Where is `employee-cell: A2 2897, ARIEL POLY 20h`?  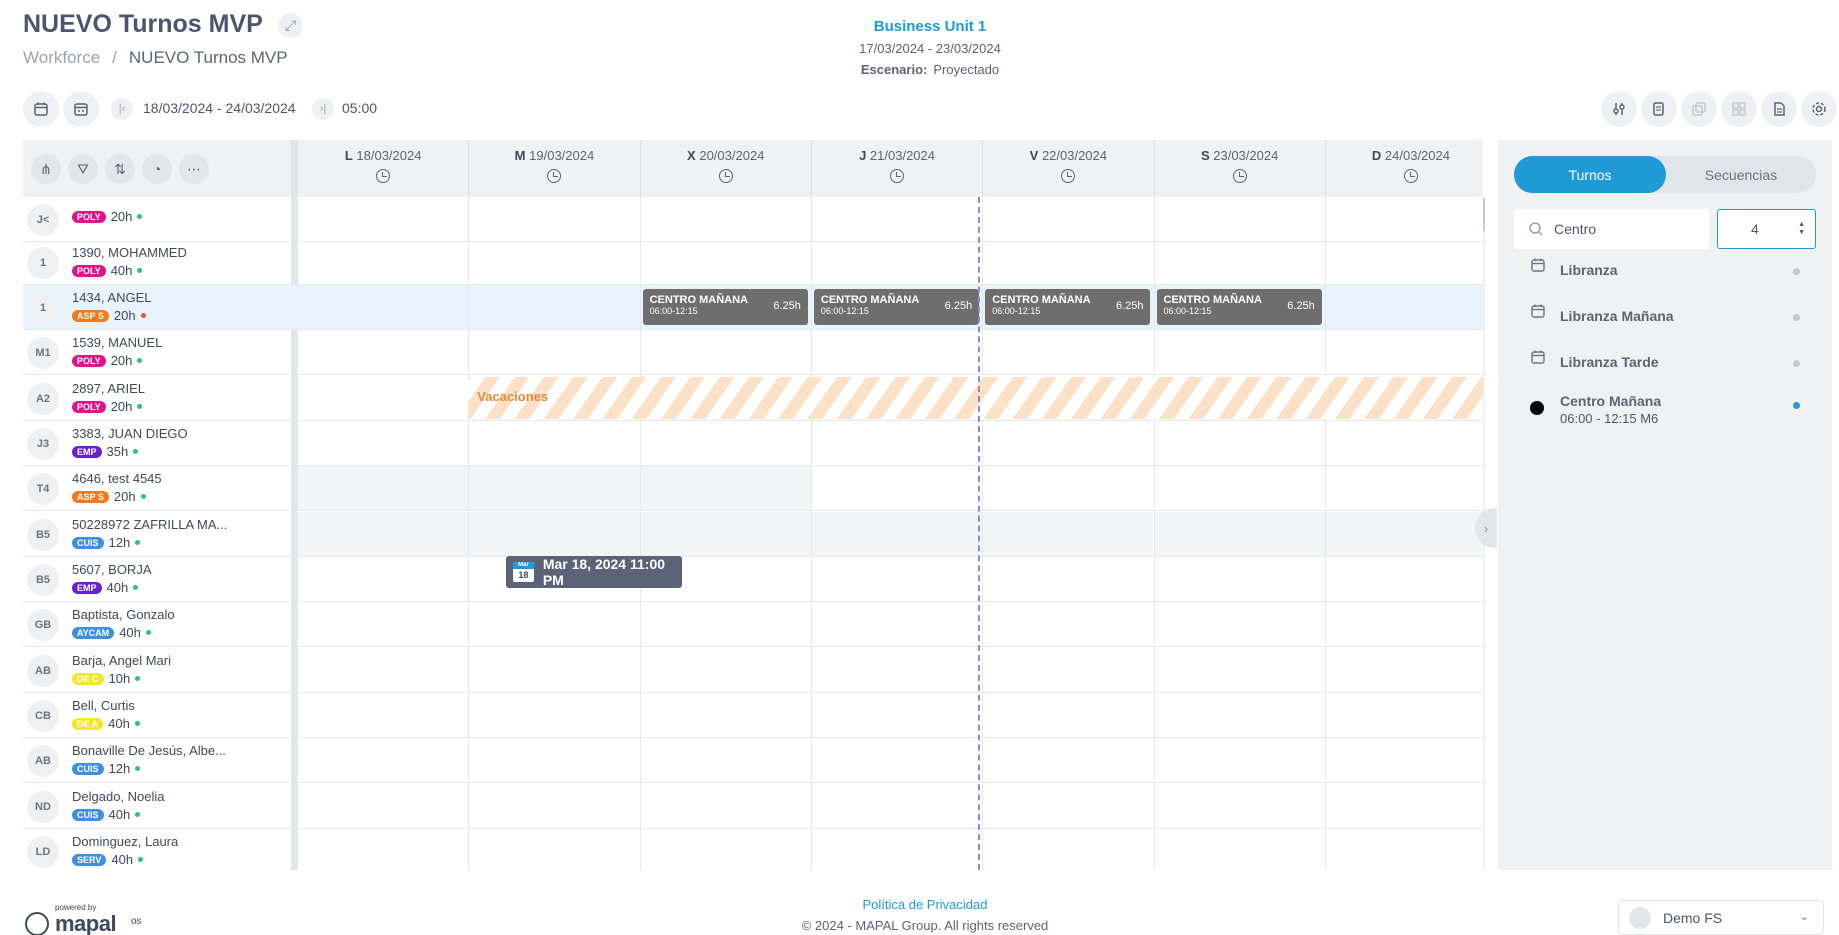
employee-cell: A2 2897, ARIEL POLY 20h is located at coordinates (157, 398).